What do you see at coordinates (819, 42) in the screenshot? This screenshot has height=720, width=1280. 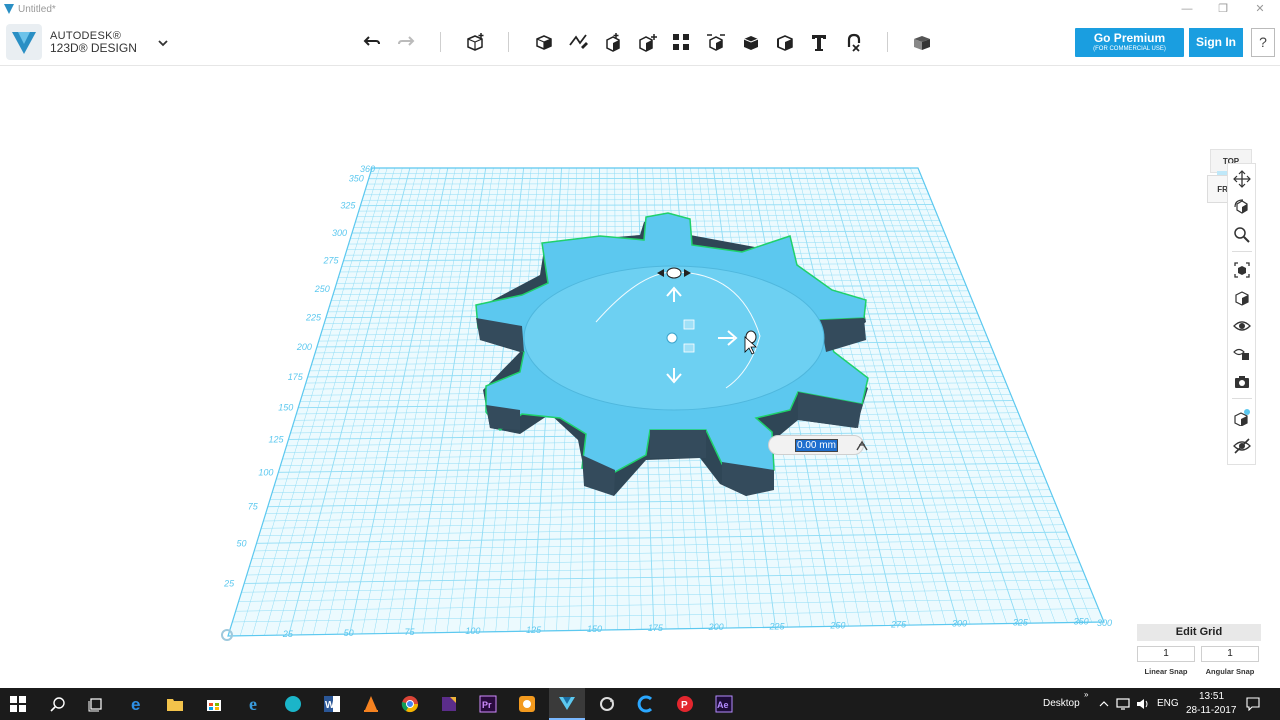 I see `text-button` at bounding box center [819, 42].